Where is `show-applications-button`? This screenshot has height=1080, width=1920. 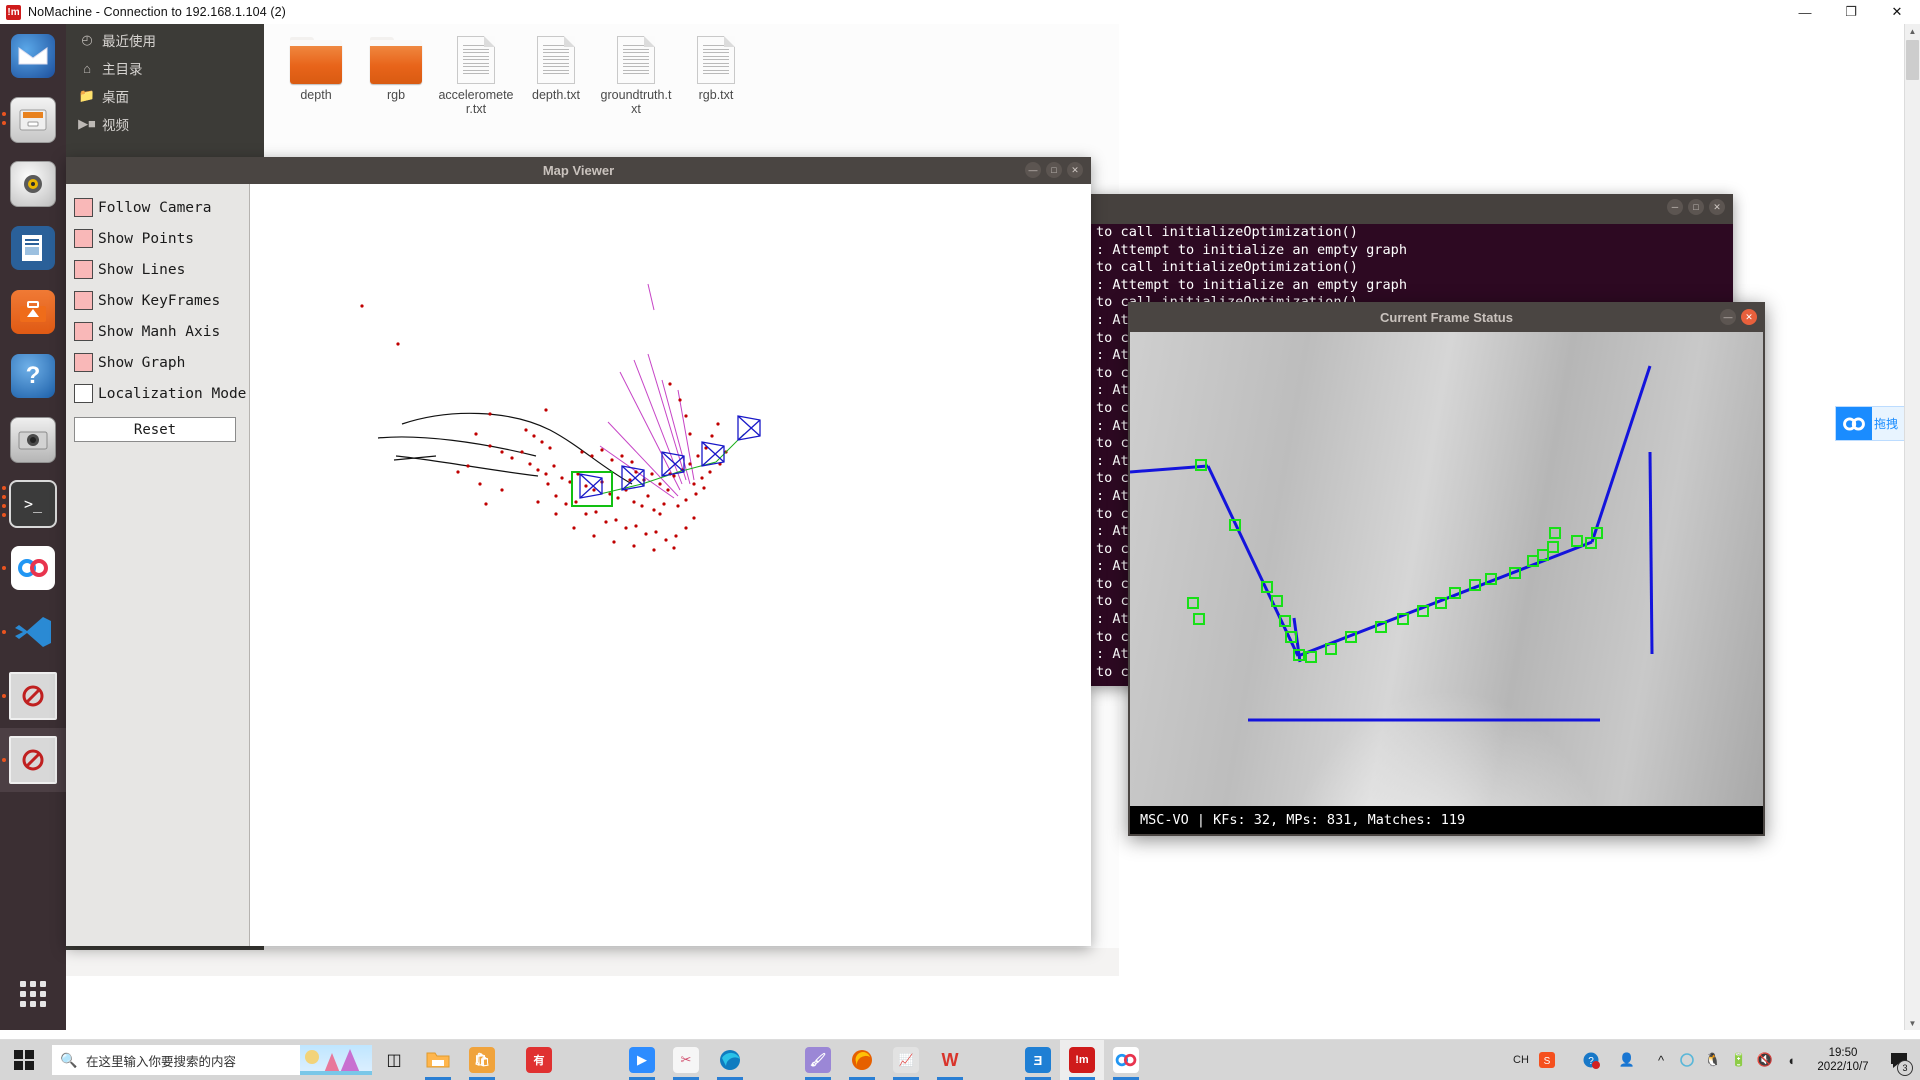
show-applications-button is located at coordinates (33, 994).